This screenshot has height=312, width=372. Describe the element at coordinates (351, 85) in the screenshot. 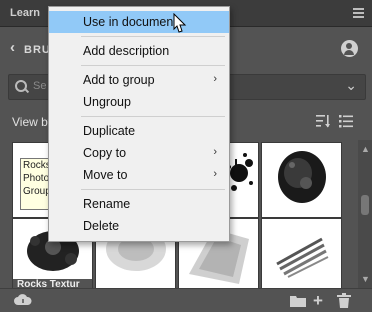

I see `chevron-down-icon: ⌄` at that location.